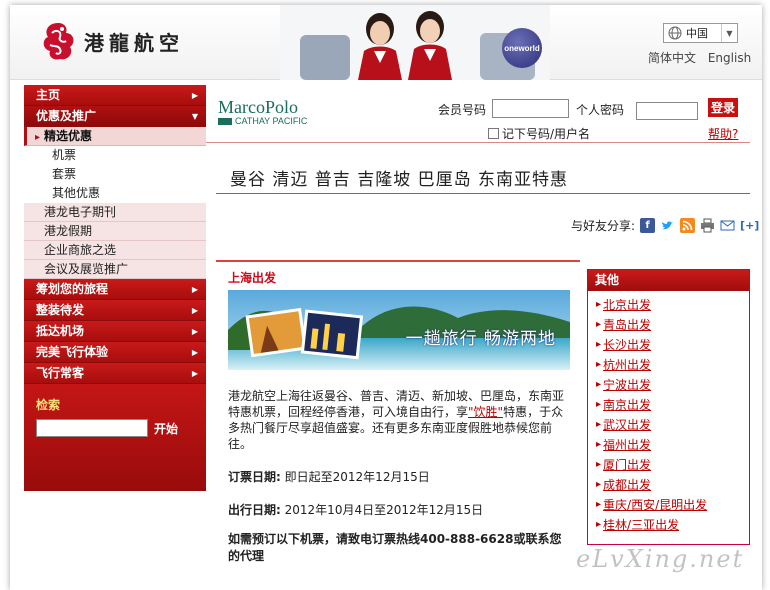 The image size is (770, 590). Describe the element at coordinates (667, 111) in the screenshot. I see `pin-input` at that location.